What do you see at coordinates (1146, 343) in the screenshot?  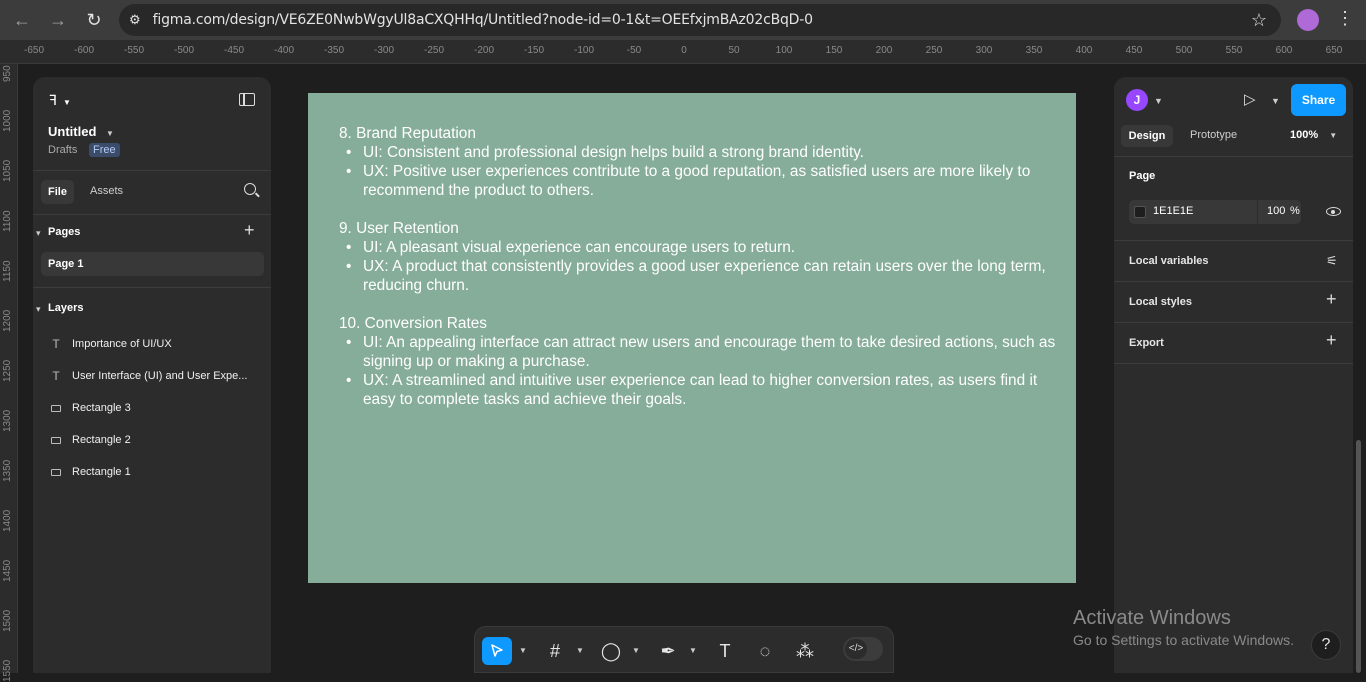 I see `export-label: Export` at bounding box center [1146, 343].